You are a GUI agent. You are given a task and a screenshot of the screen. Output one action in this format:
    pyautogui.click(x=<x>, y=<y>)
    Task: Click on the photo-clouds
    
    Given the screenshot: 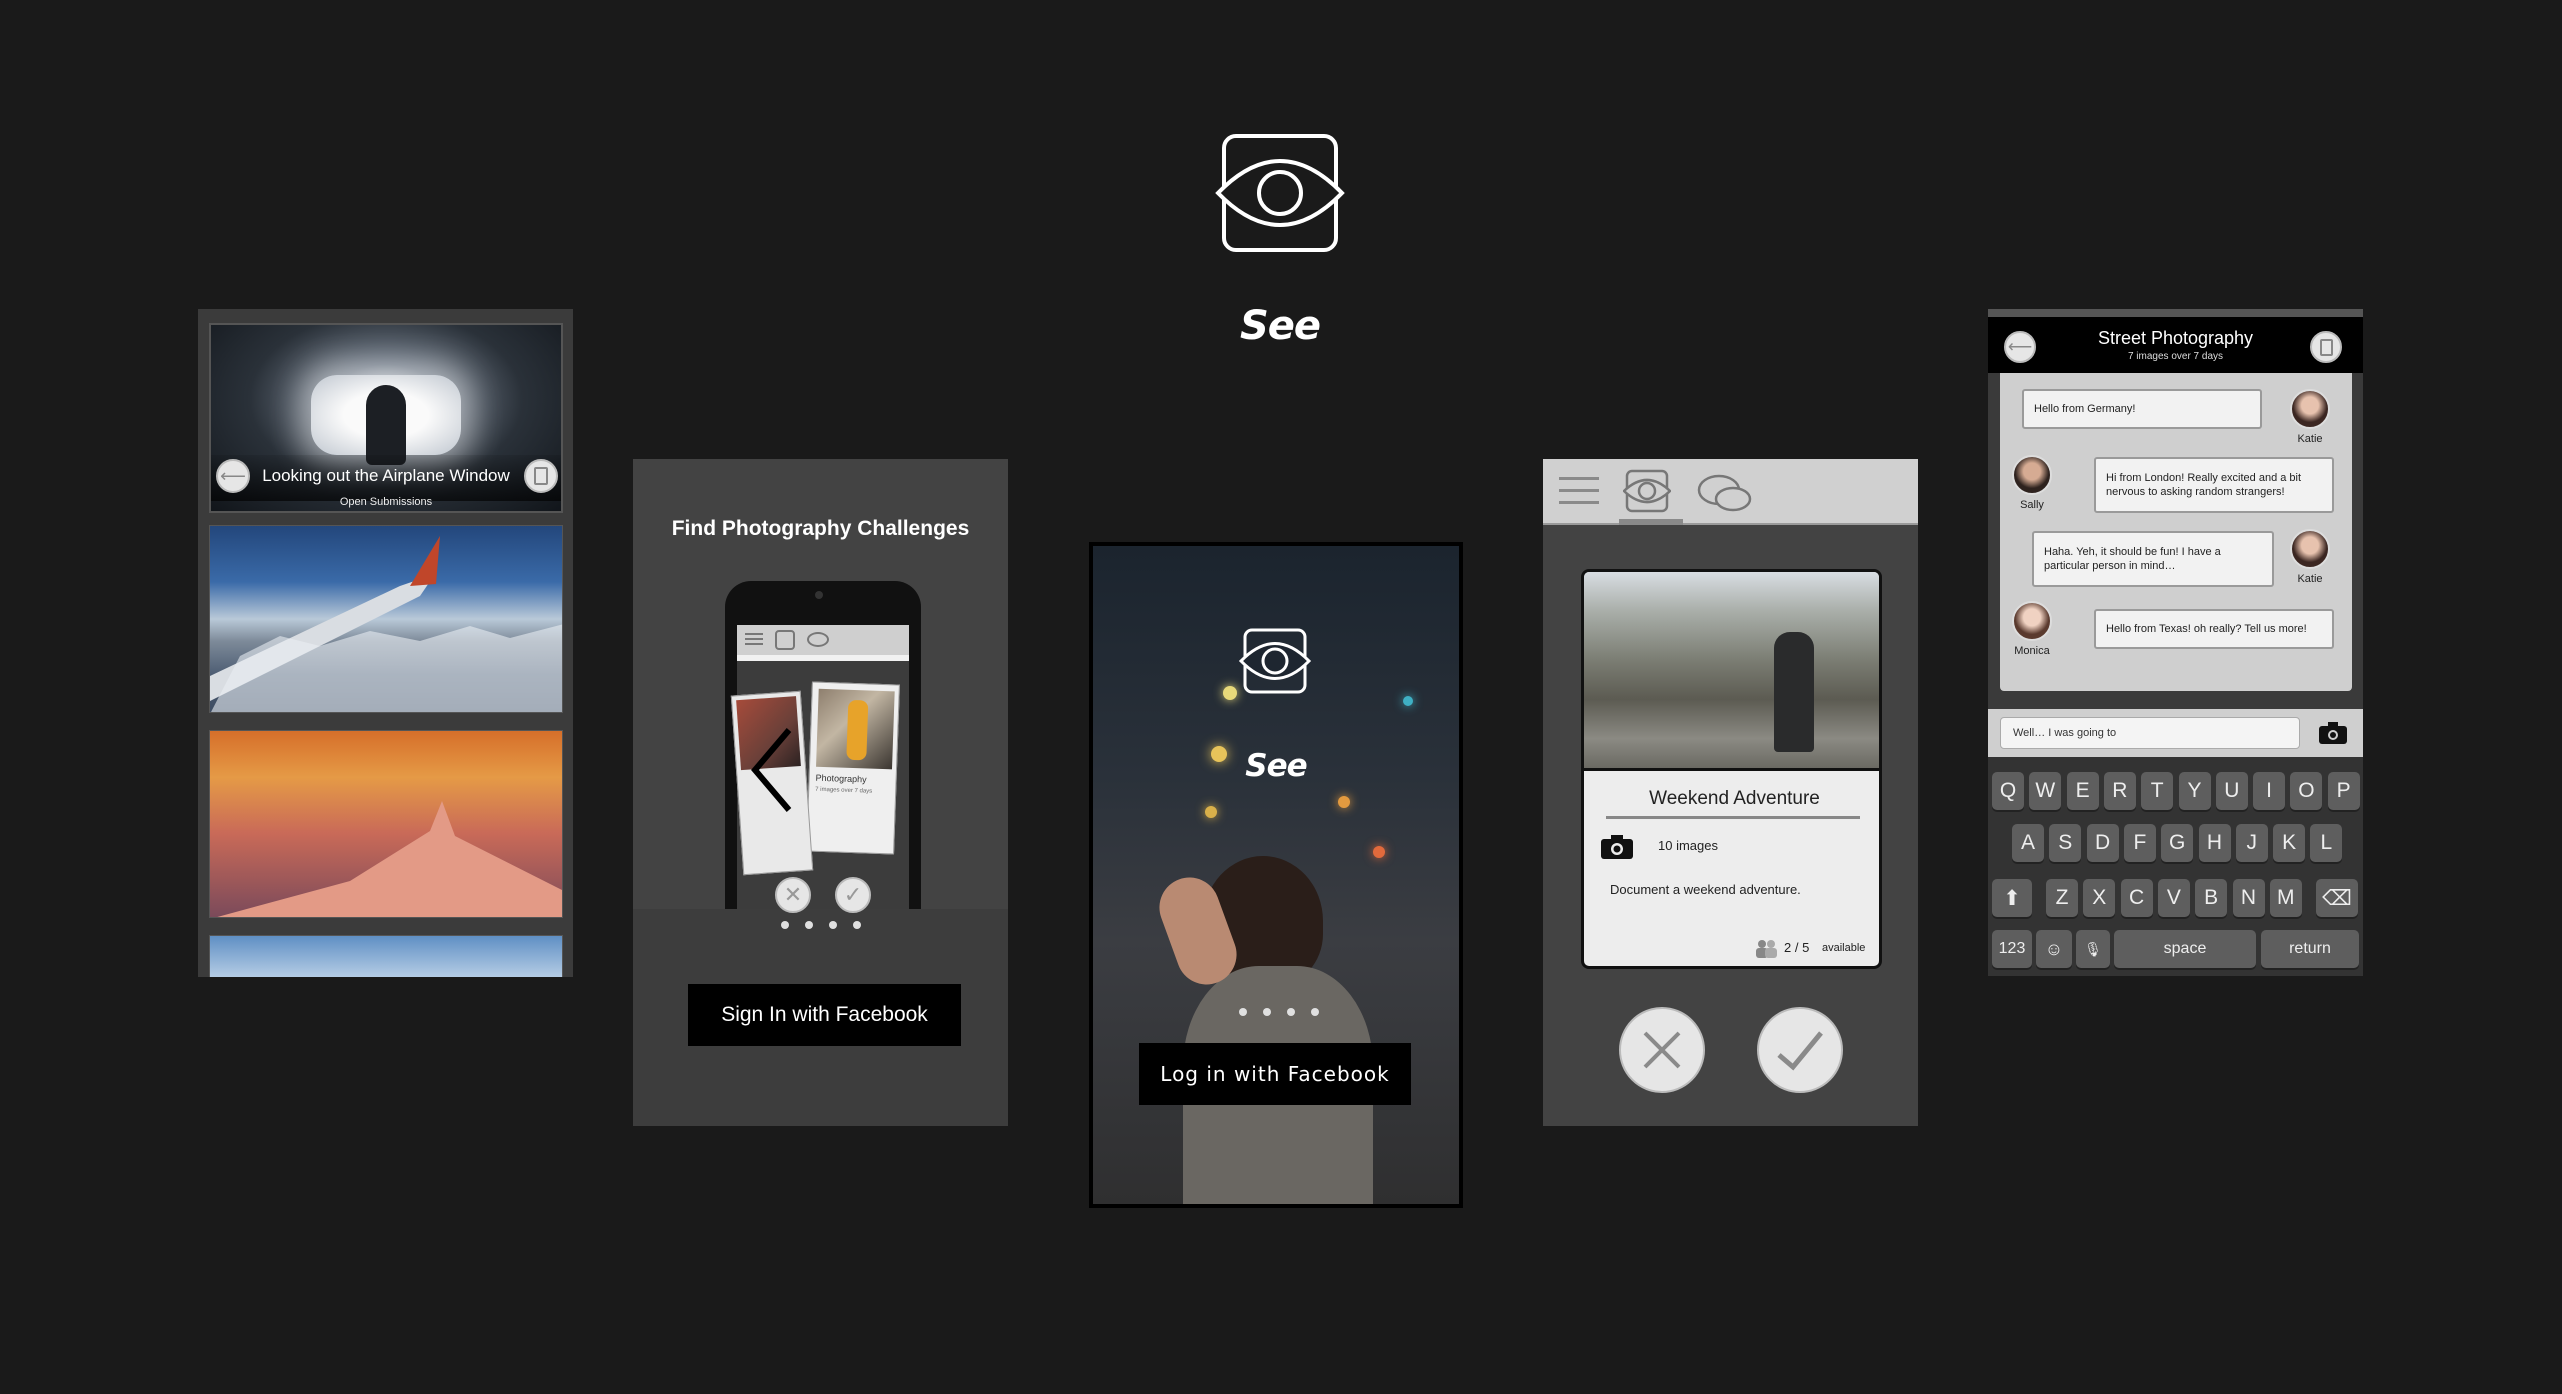 What is the action you would take?
    pyautogui.click(x=386, y=956)
    